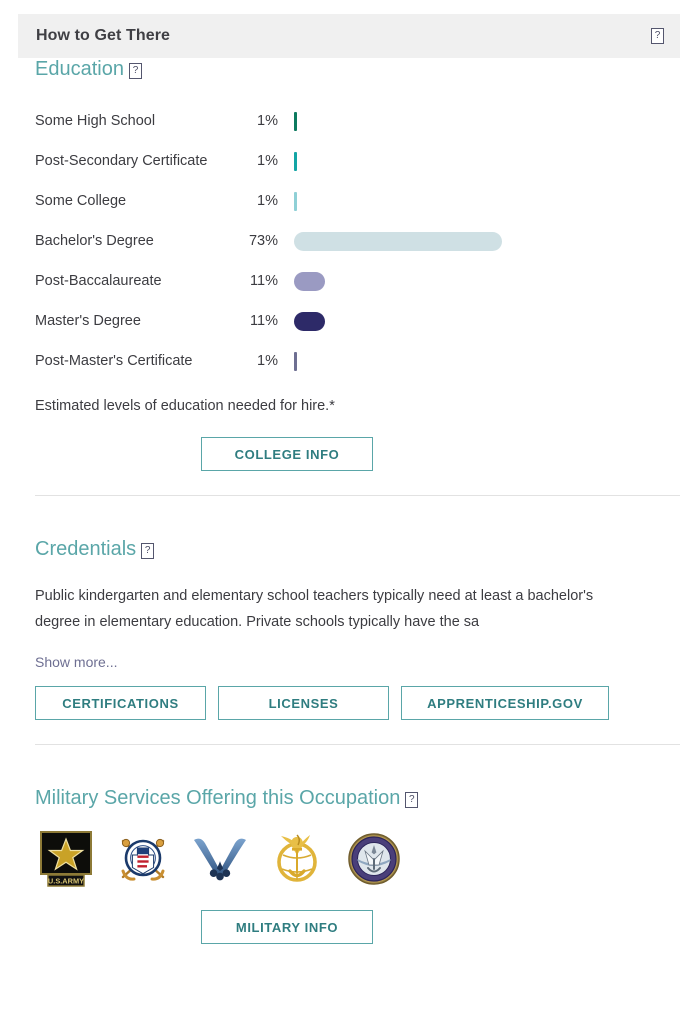 This screenshot has width=680, height=1024. Describe the element at coordinates (98, 281) in the screenshot. I see `education-bar-label: Post-Baccalaureate` at that location.